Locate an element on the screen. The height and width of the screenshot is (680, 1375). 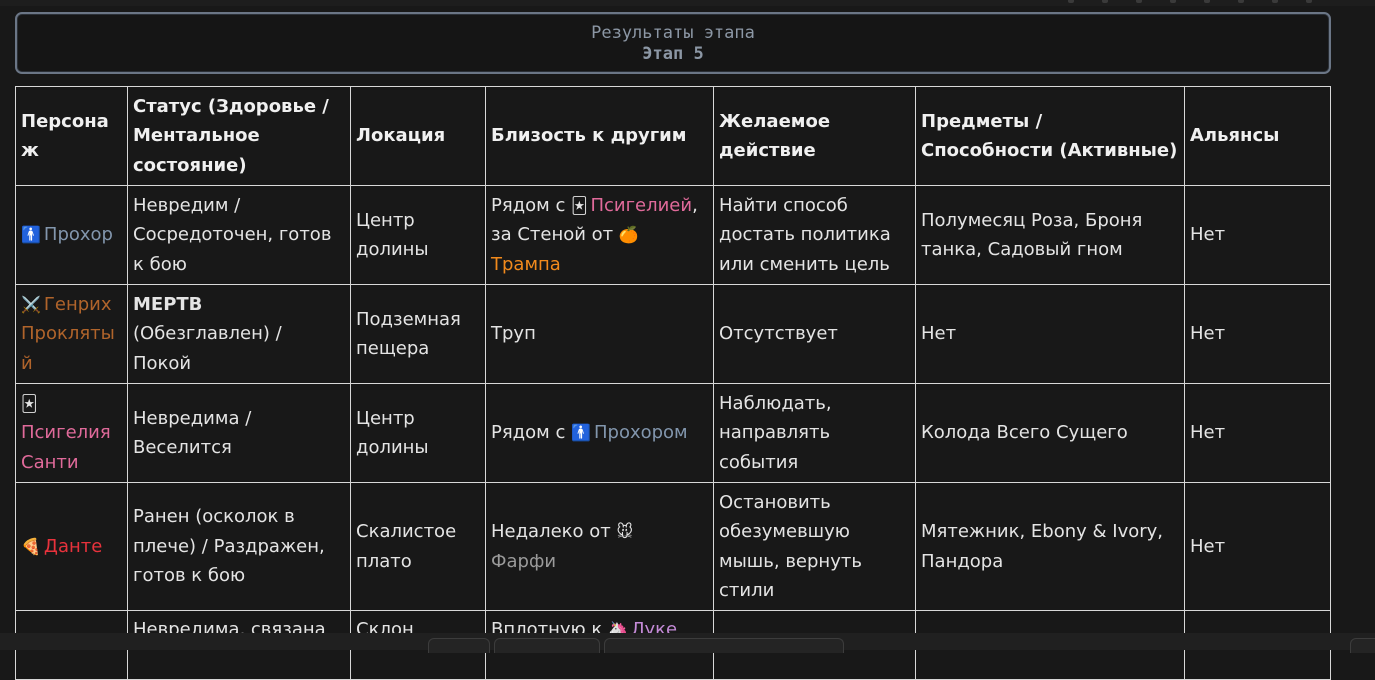
proximity-character-name: Прохором is located at coordinates (640, 433).